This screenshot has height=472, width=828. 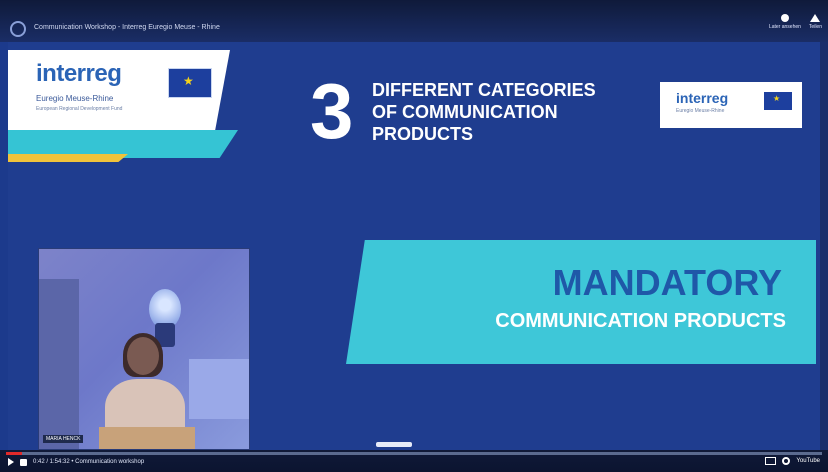 I want to click on speaker-lectern, so click(x=147, y=438).